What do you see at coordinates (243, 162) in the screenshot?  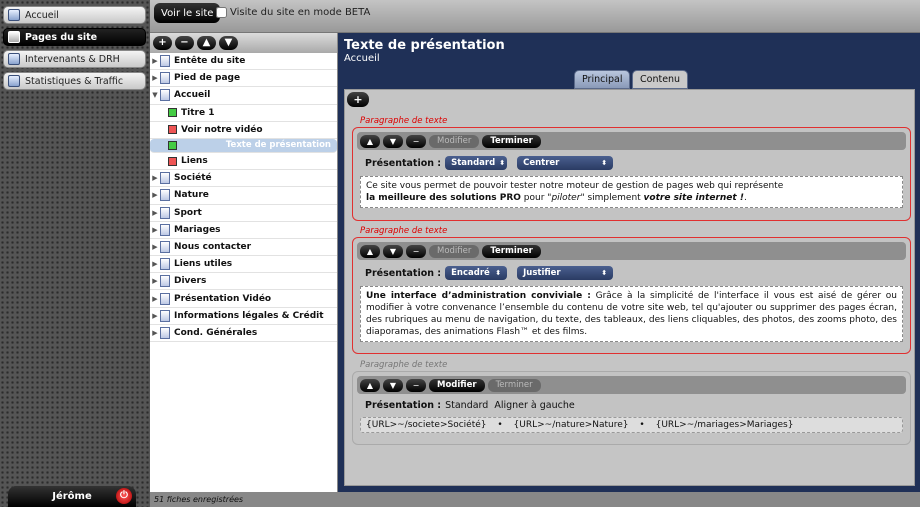 I see `tree-item: Liens` at bounding box center [243, 162].